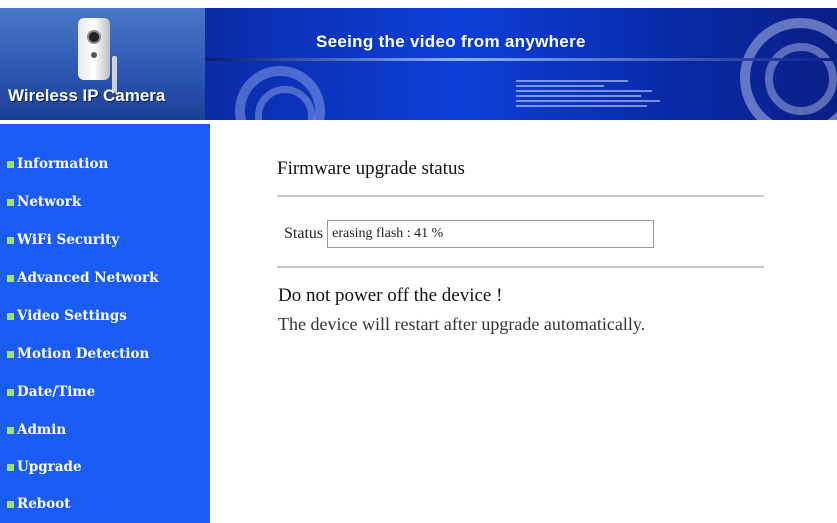 The width and height of the screenshot is (837, 523). Describe the element at coordinates (88, 278) in the screenshot. I see `sidebar-item-label: Advanced Network` at that location.